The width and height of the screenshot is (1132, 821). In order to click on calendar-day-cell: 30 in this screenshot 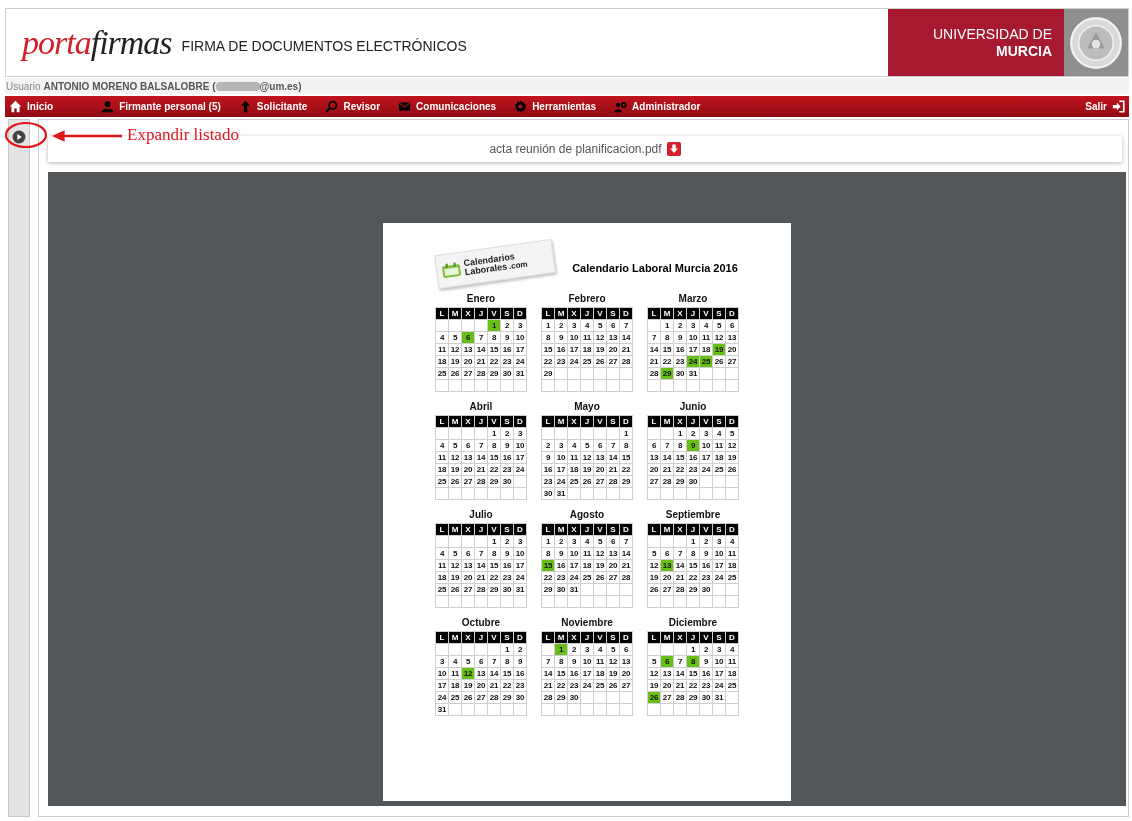, I will do `click(507, 481)`.